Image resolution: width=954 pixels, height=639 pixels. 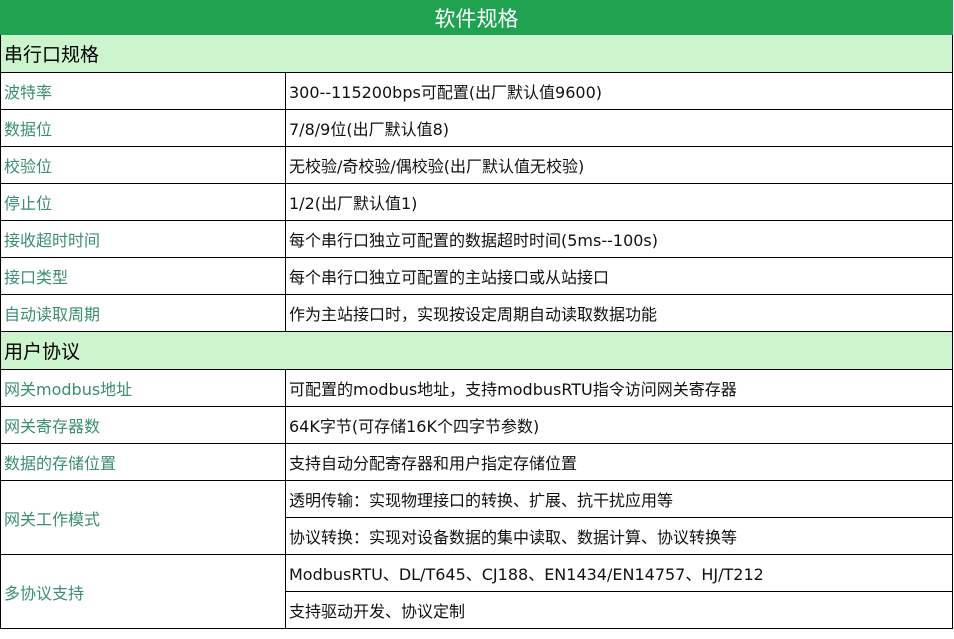 I want to click on row-value: 协议转换：实现对设备数据的集中读取、数据计算、协议转换等, so click(x=619, y=536).